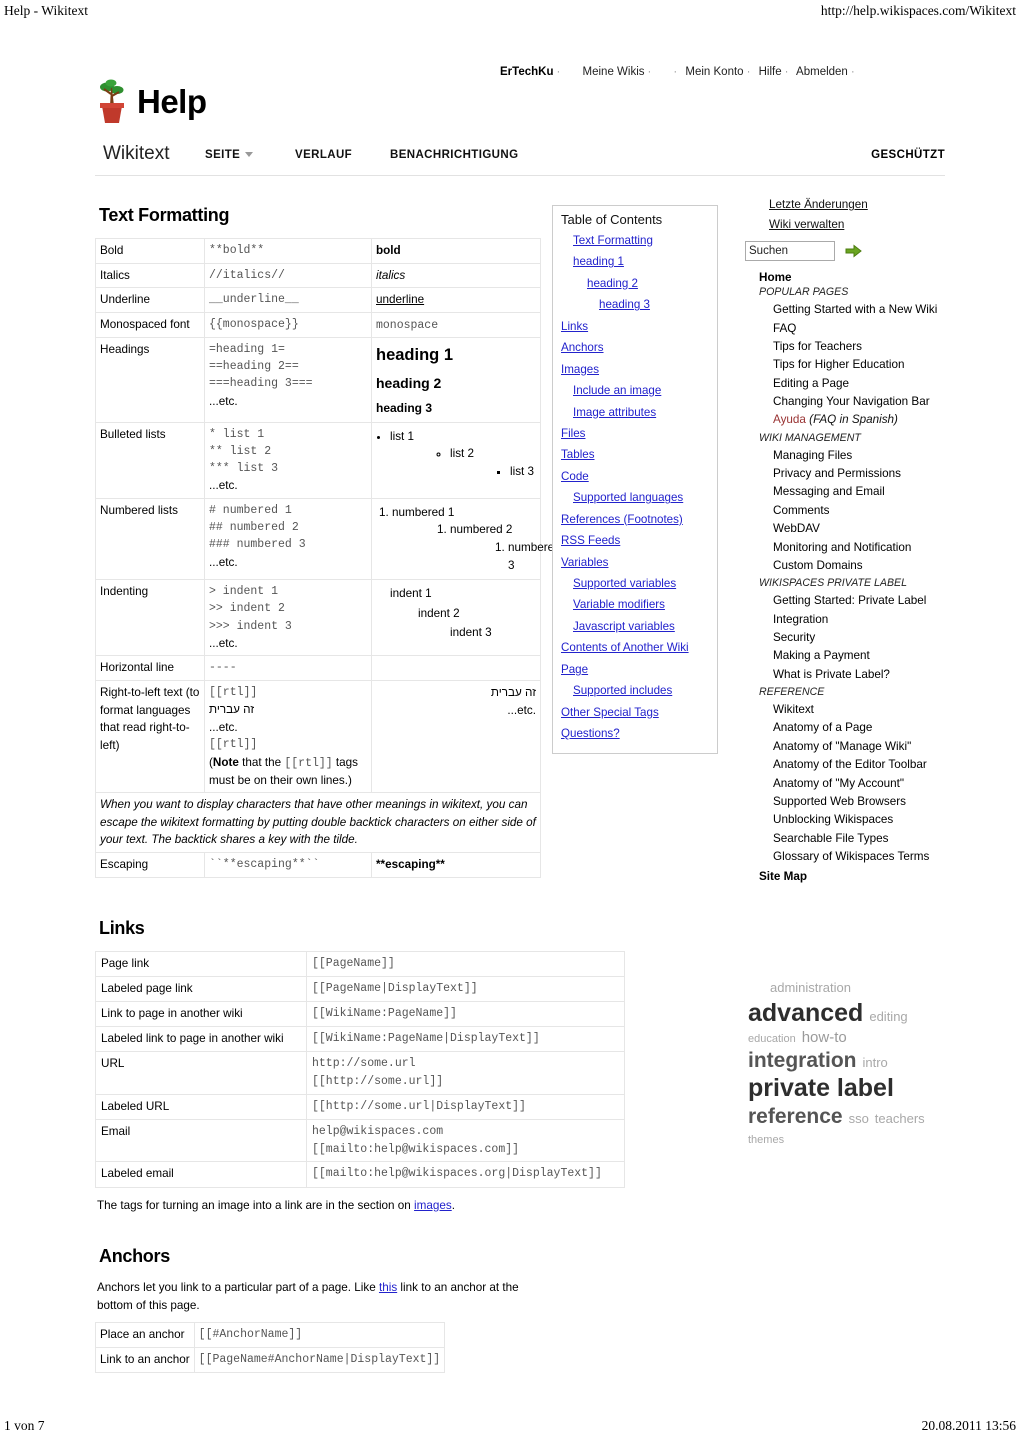 This screenshot has height=1442, width=1020. What do you see at coordinates (534, 556) in the screenshot?
I see `list-item: numbered 3` at bounding box center [534, 556].